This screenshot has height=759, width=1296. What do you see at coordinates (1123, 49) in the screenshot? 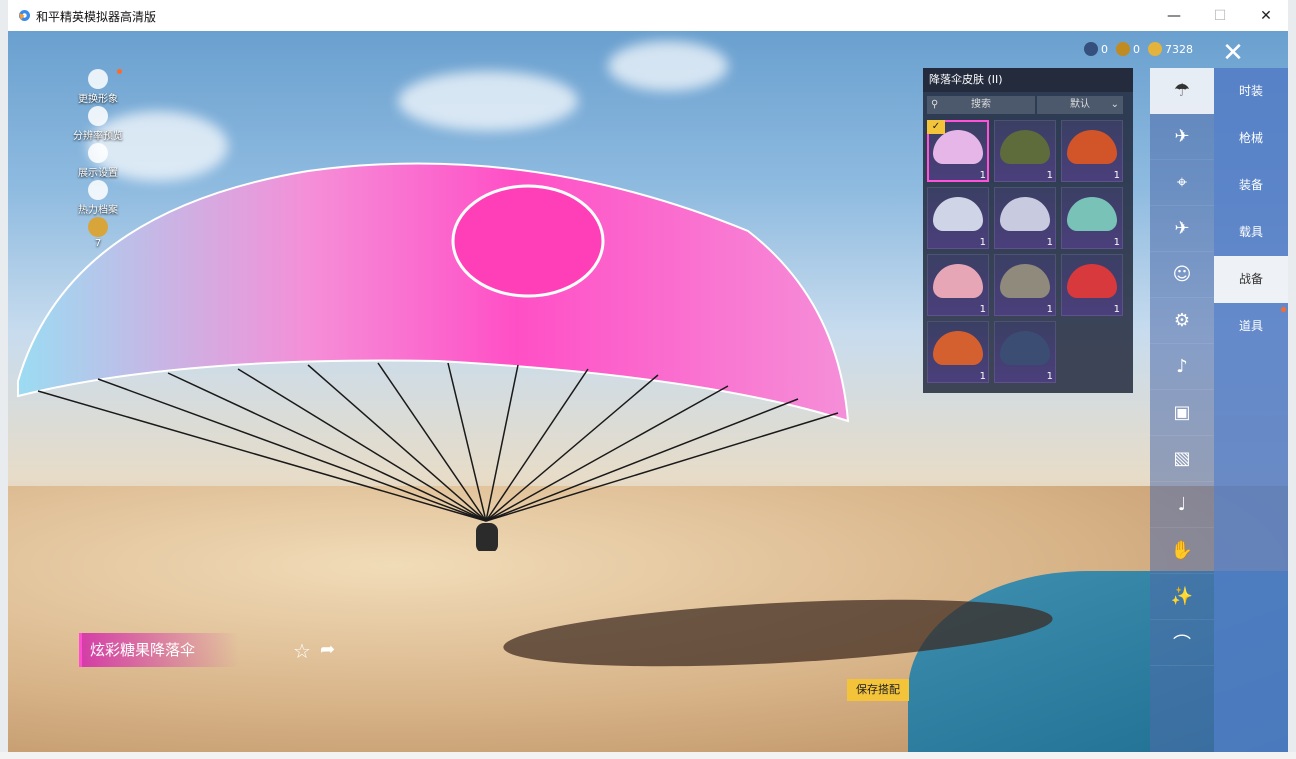
I see `badge-coin-icon` at bounding box center [1123, 49].